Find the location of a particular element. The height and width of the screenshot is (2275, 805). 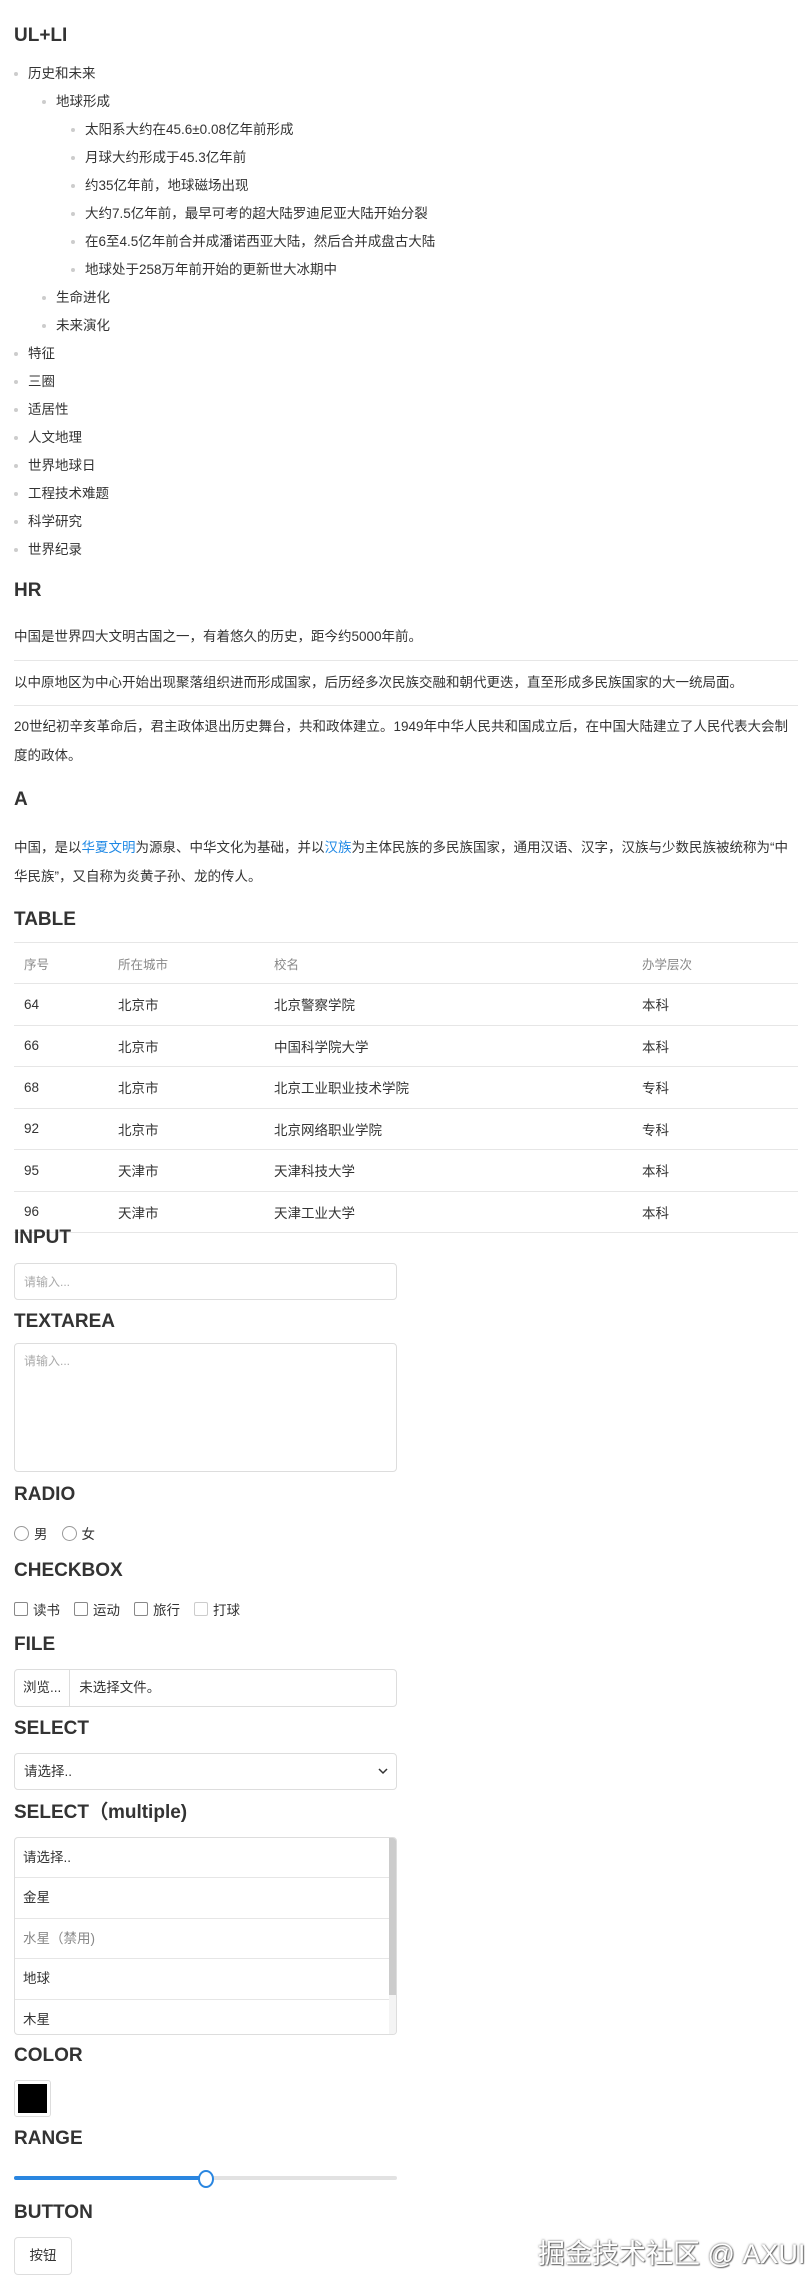

demo-button: 按钮 is located at coordinates (43, 2256).